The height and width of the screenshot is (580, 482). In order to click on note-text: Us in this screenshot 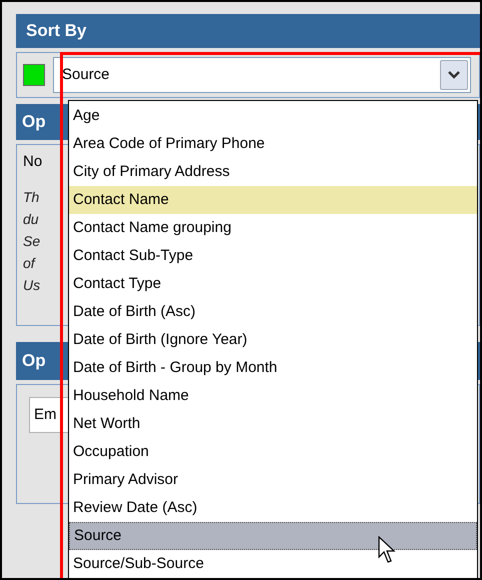, I will do `click(31, 285)`.